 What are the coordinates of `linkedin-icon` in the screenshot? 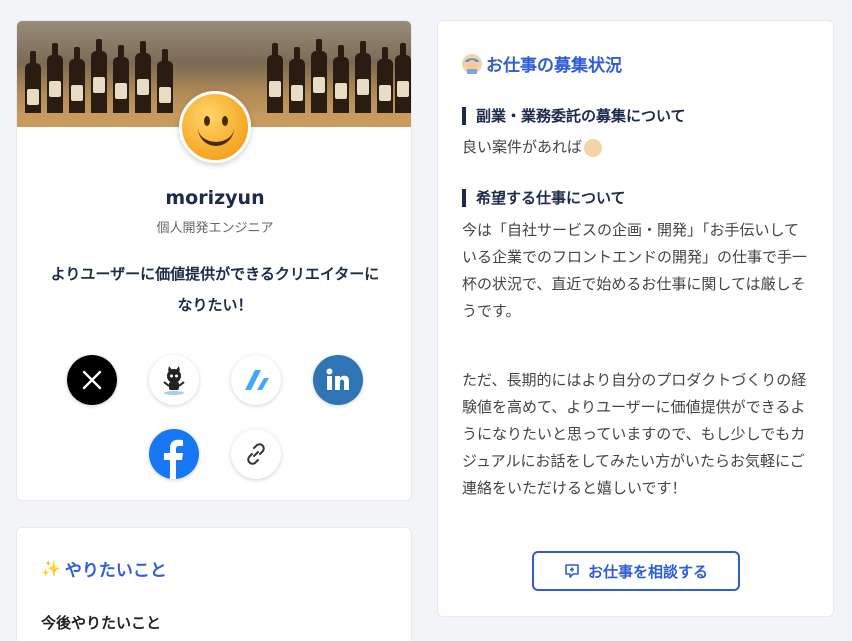 It's located at (337, 379).